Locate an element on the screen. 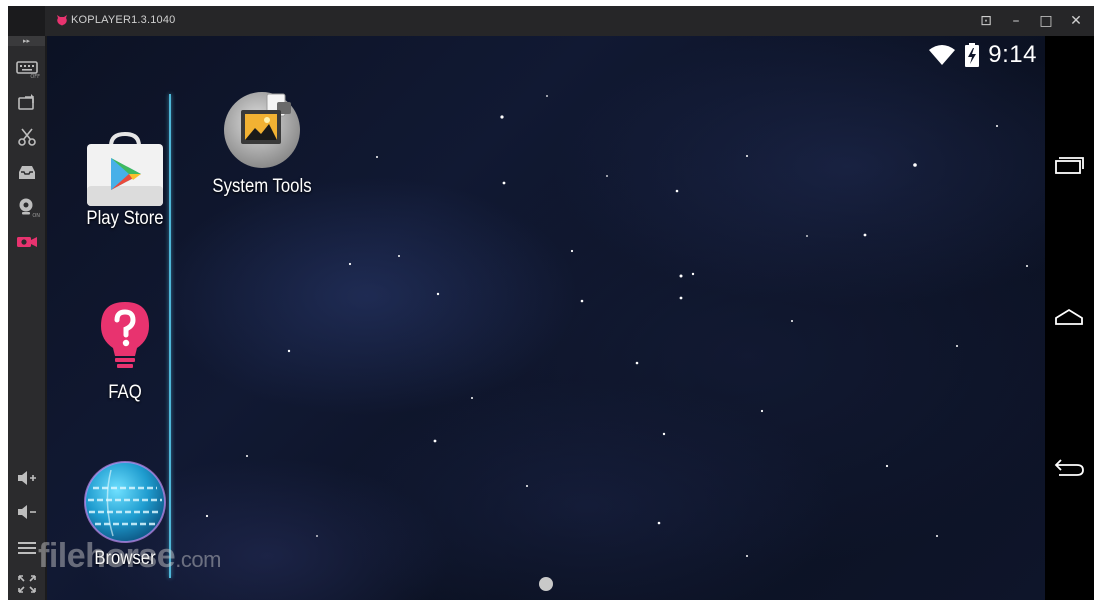 This screenshot has height=605, width=1100. browser-globe-icon is located at coordinates (125, 502).